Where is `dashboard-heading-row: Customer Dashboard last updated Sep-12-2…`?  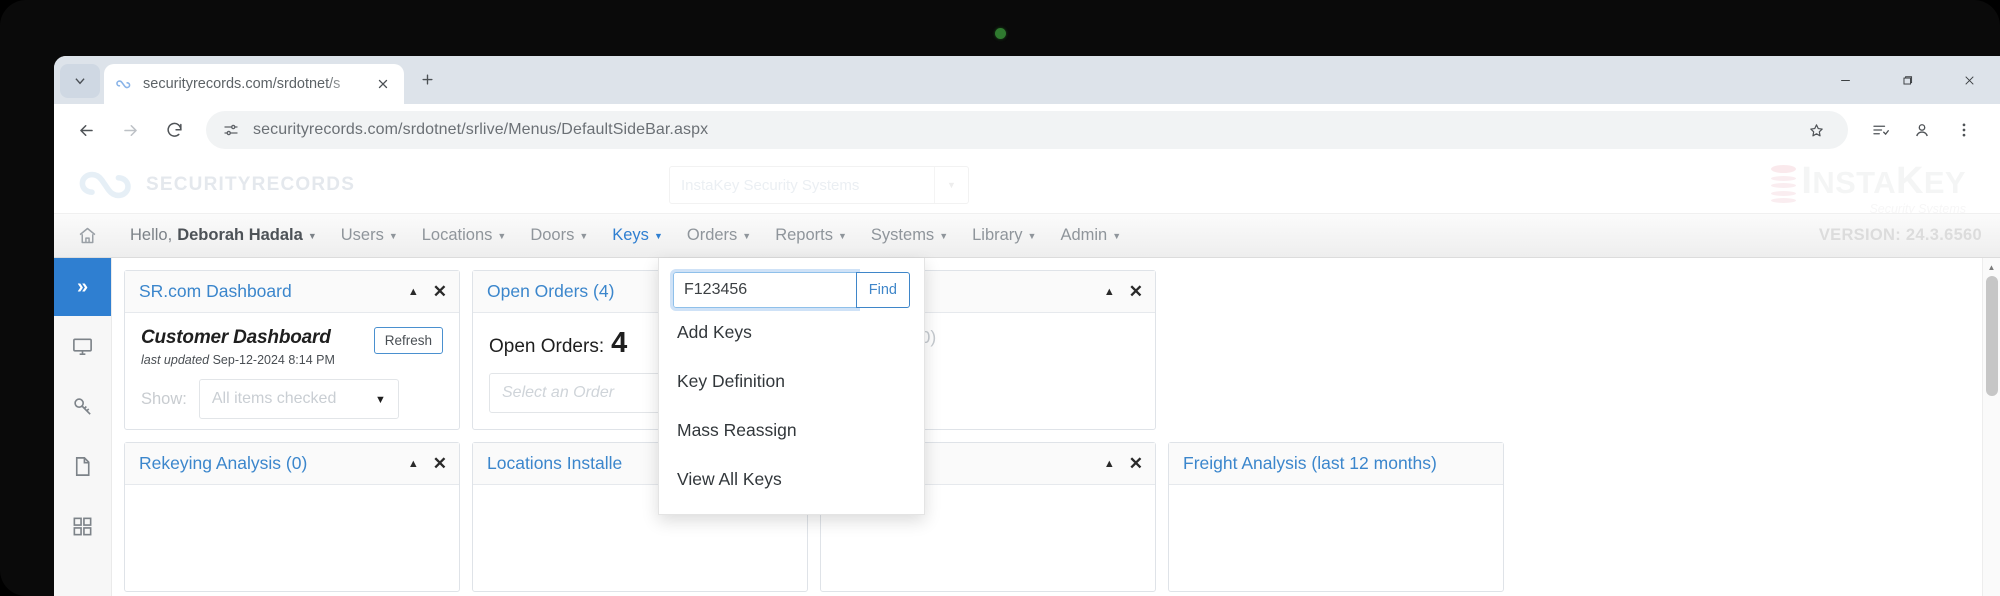 dashboard-heading-row: Customer Dashboard last updated Sep-12-2… is located at coordinates (292, 347).